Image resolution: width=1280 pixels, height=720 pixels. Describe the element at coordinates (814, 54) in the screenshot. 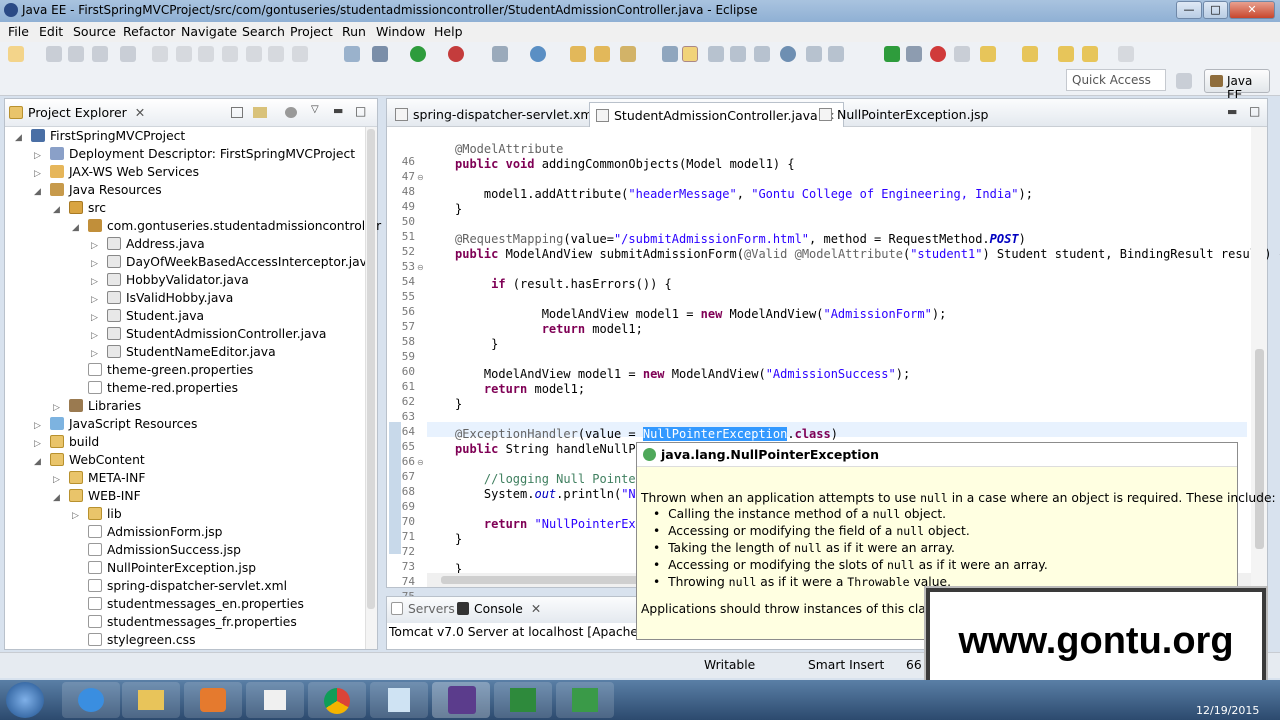

I see `apply-patch-icon` at that location.